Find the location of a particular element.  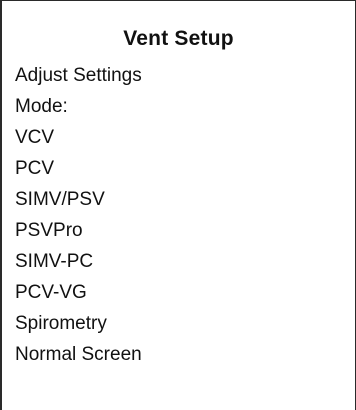

menu-item-pcv: PCV is located at coordinates (182, 173).